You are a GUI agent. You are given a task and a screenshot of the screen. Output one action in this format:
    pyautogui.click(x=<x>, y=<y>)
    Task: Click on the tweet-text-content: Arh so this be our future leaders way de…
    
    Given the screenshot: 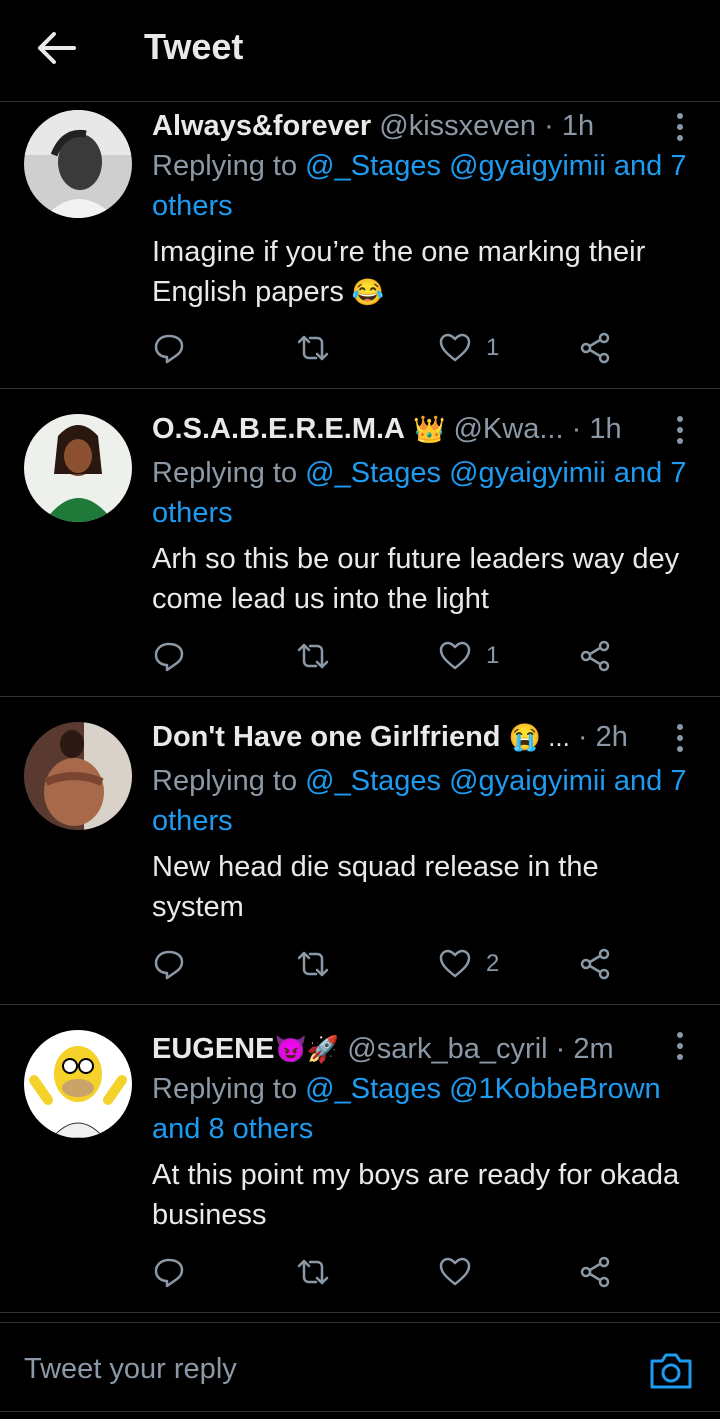 What is the action you would take?
    pyautogui.click(x=416, y=579)
    